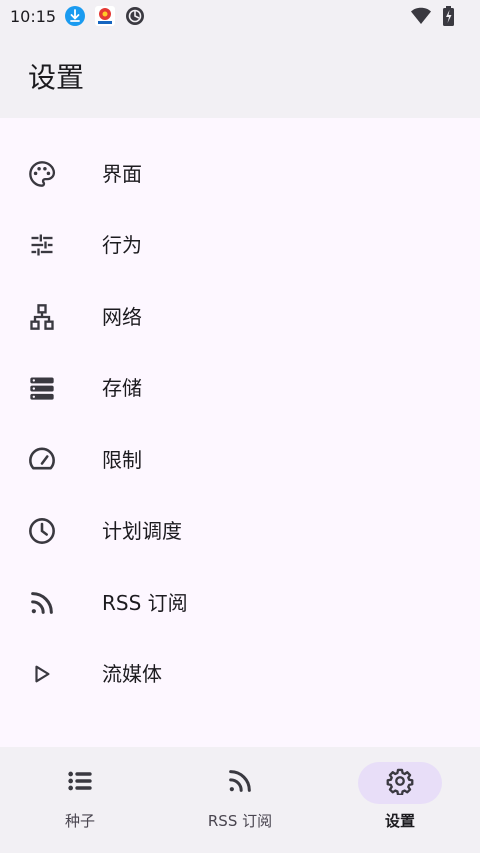 This screenshot has width=480, height=853. Describe the element at coordinates (42, 317) in the screenshot. I see `network-icon` at that location.